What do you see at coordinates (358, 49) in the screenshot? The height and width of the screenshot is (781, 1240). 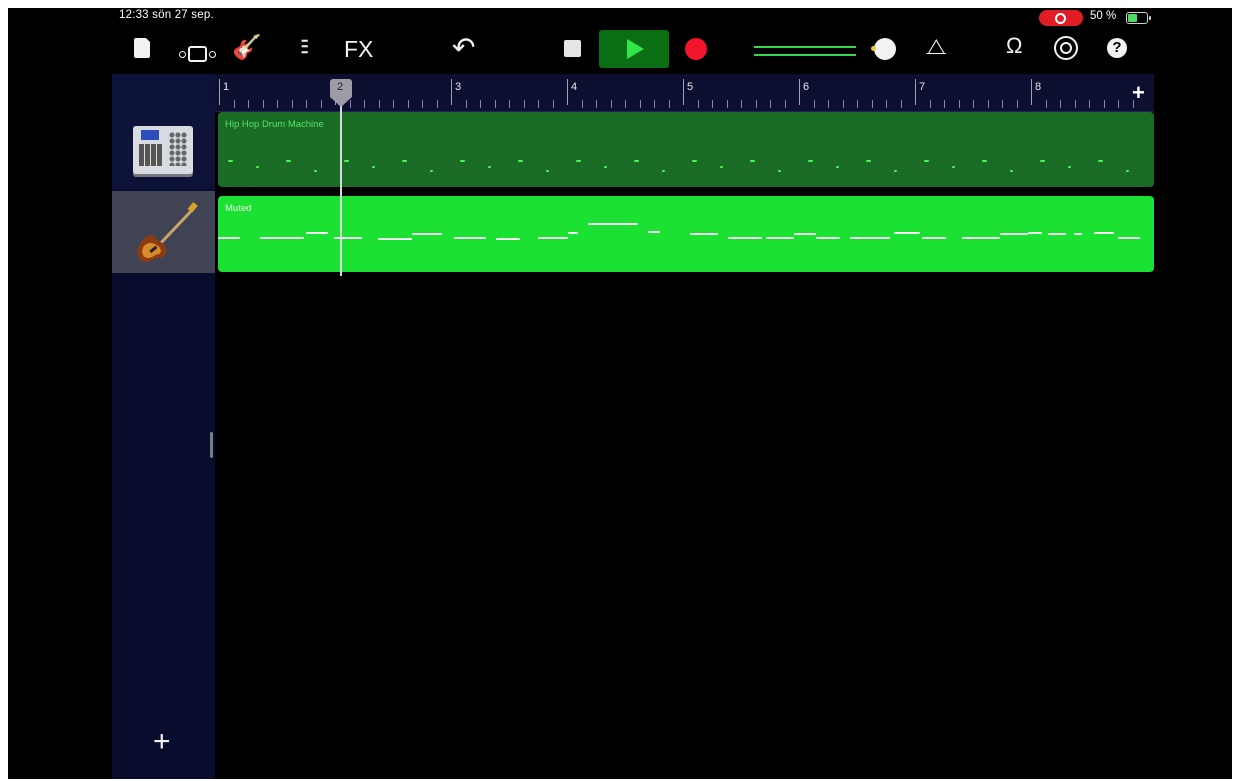 I see `fx-button: FX` at bounding box center [358, 49].